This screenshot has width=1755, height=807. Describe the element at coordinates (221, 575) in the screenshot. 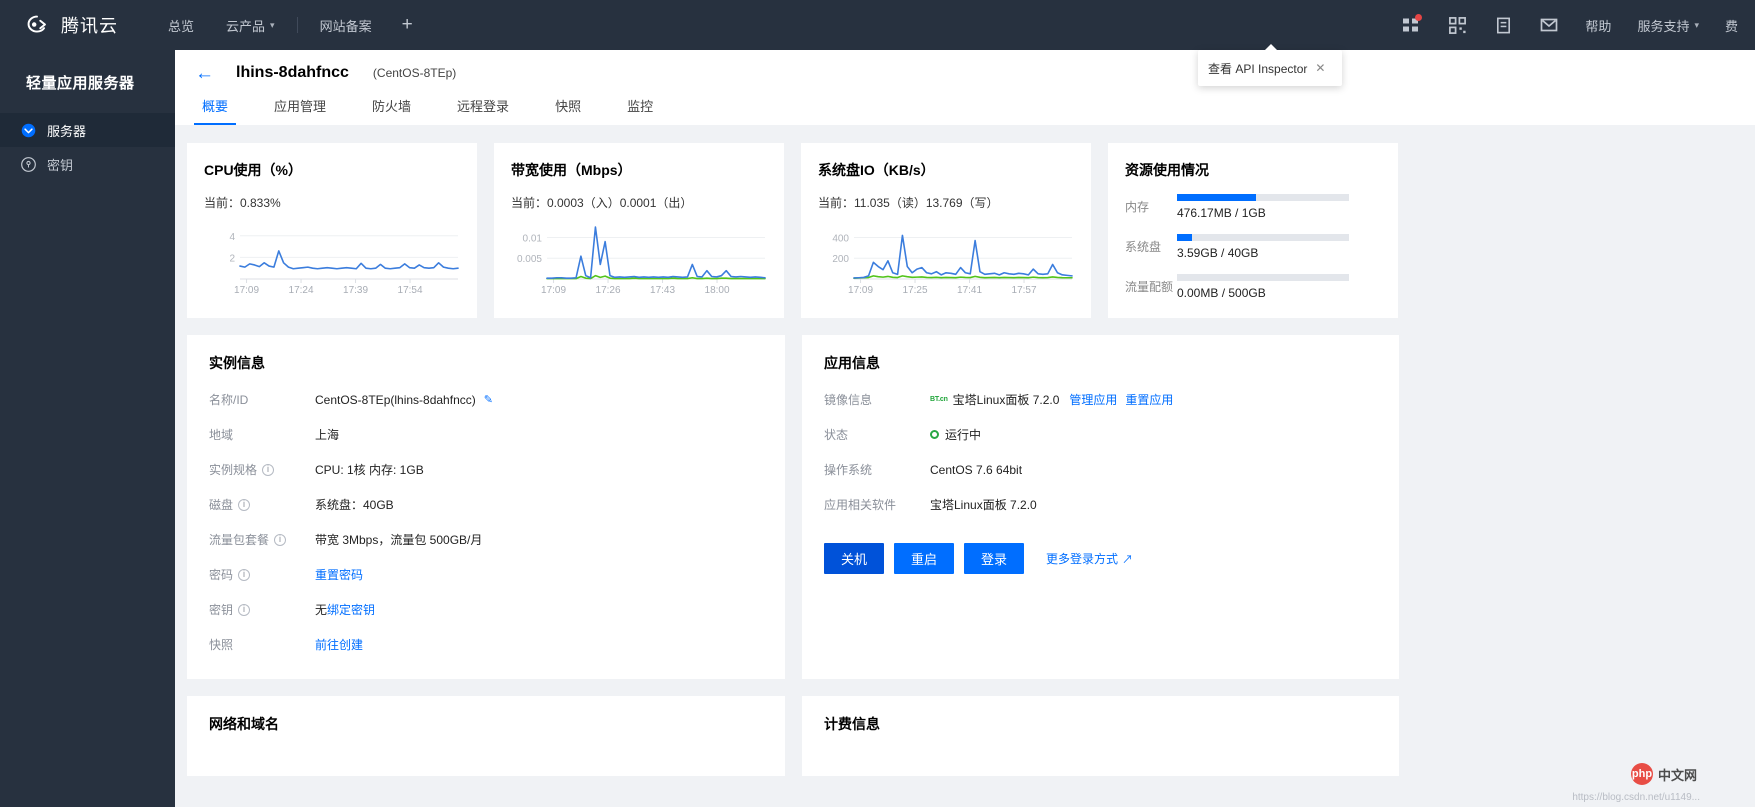

I see `info-label-text: 密码` at that location.